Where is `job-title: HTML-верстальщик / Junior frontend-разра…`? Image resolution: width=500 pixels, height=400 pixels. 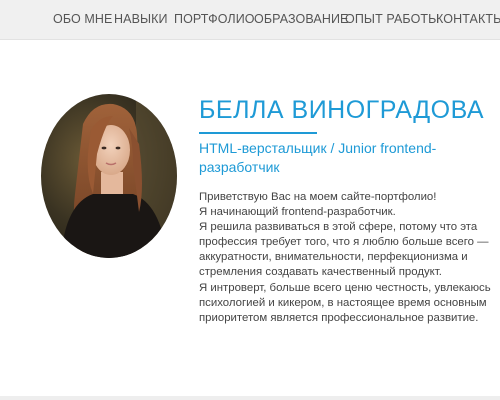 job-title: HTML-верстальщик / Junior frontend-разра… is located at coordinates (318, 157).